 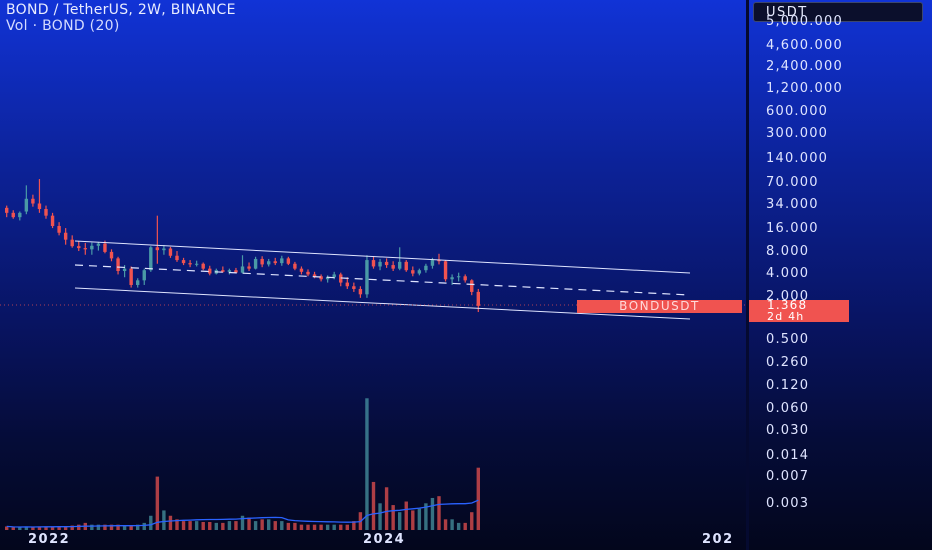 What do you see at coordinates (382, 257) in the screenshot?
I see `channel-upper` at bounding box center [382, 257].